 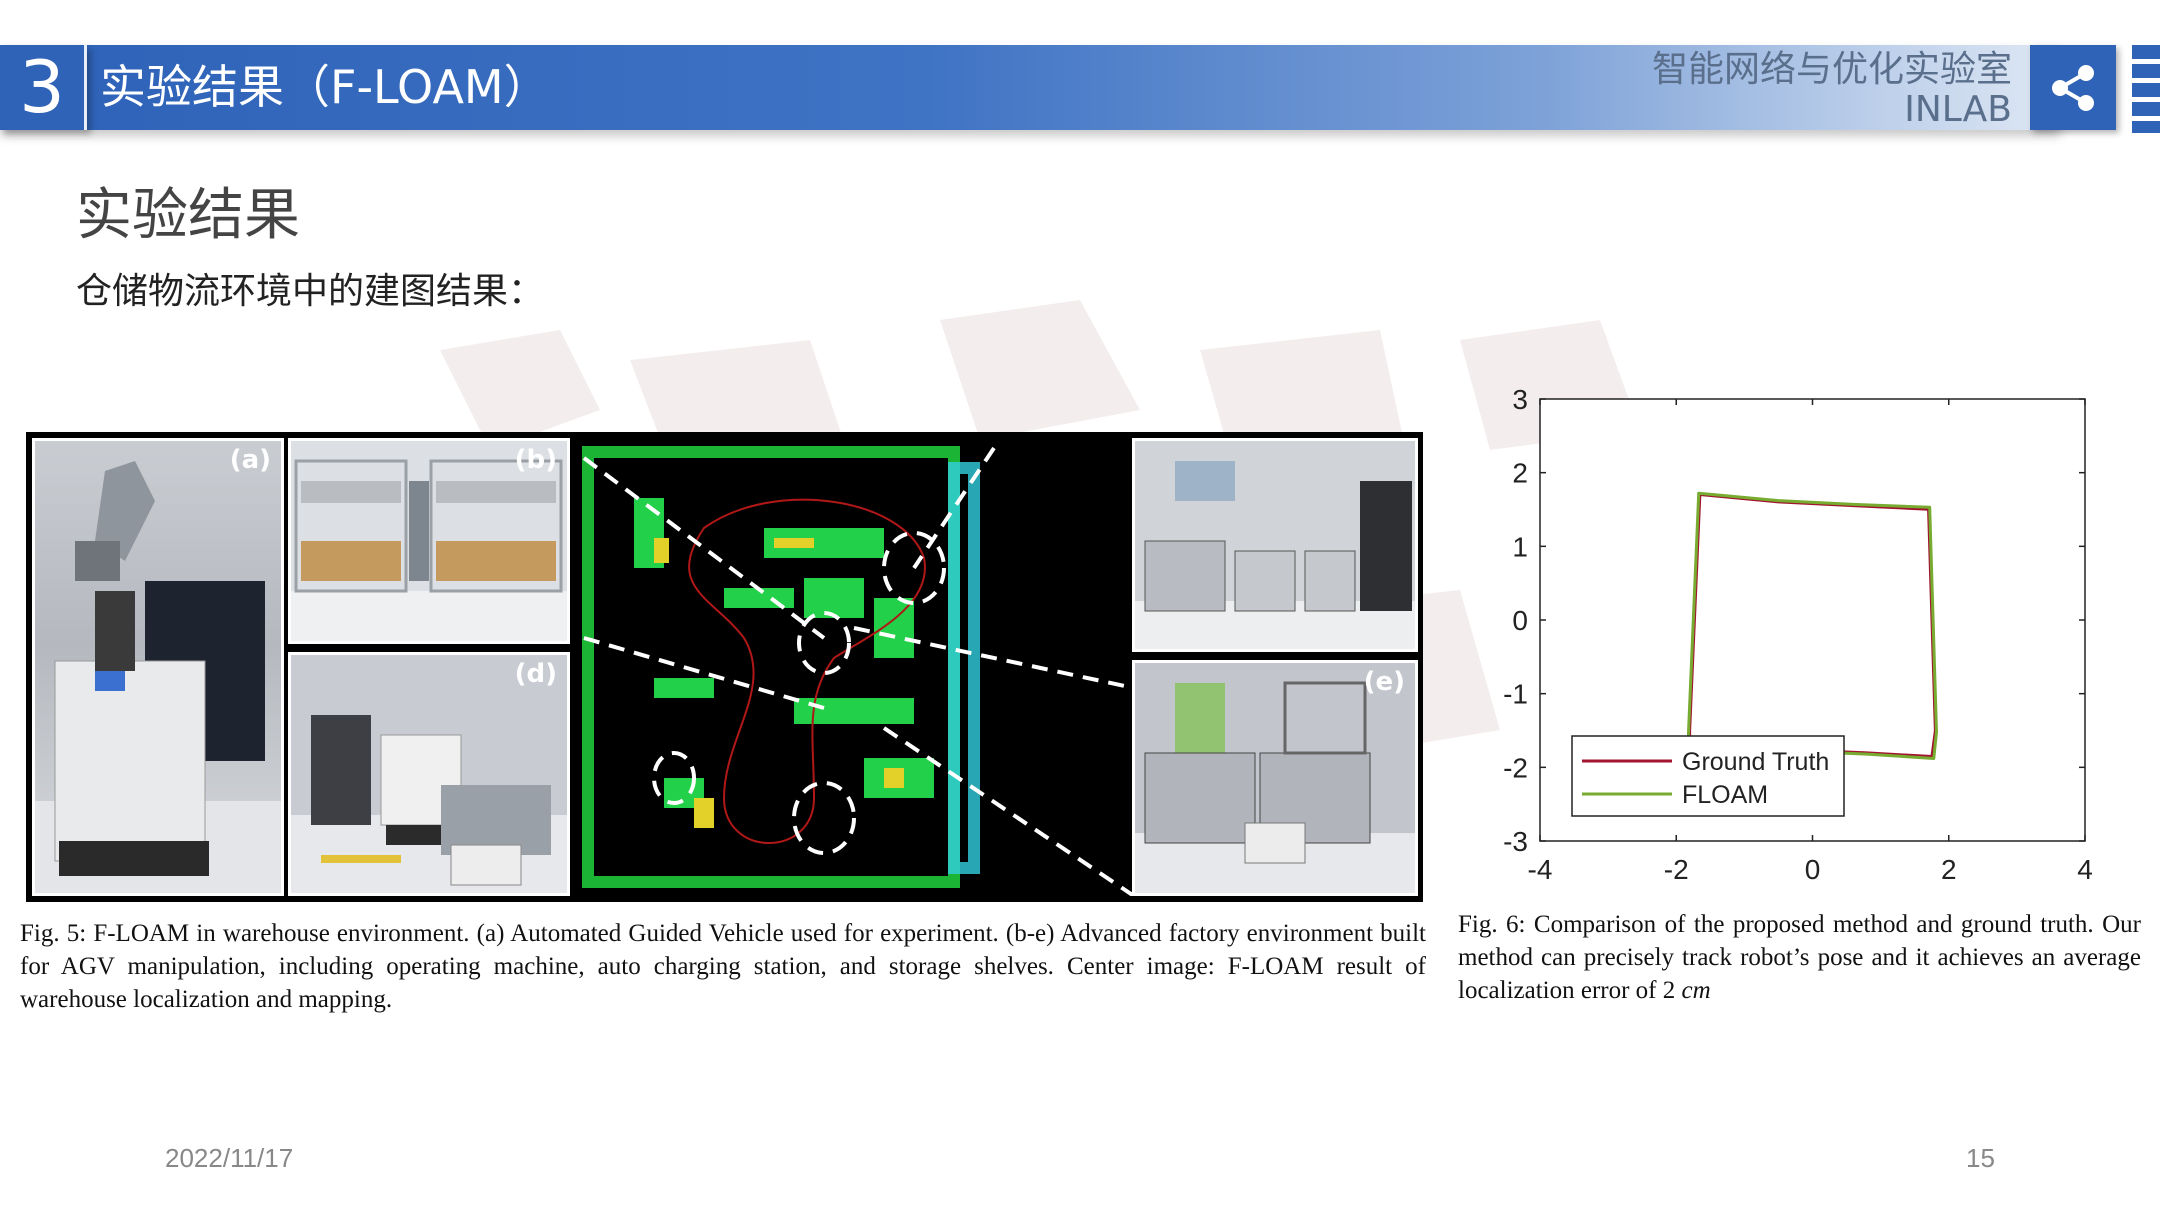 What do you see at coordinates (1980, 1158) in the screenshot?
I see `page-number: 15` at bounding box center [1980, 1158].